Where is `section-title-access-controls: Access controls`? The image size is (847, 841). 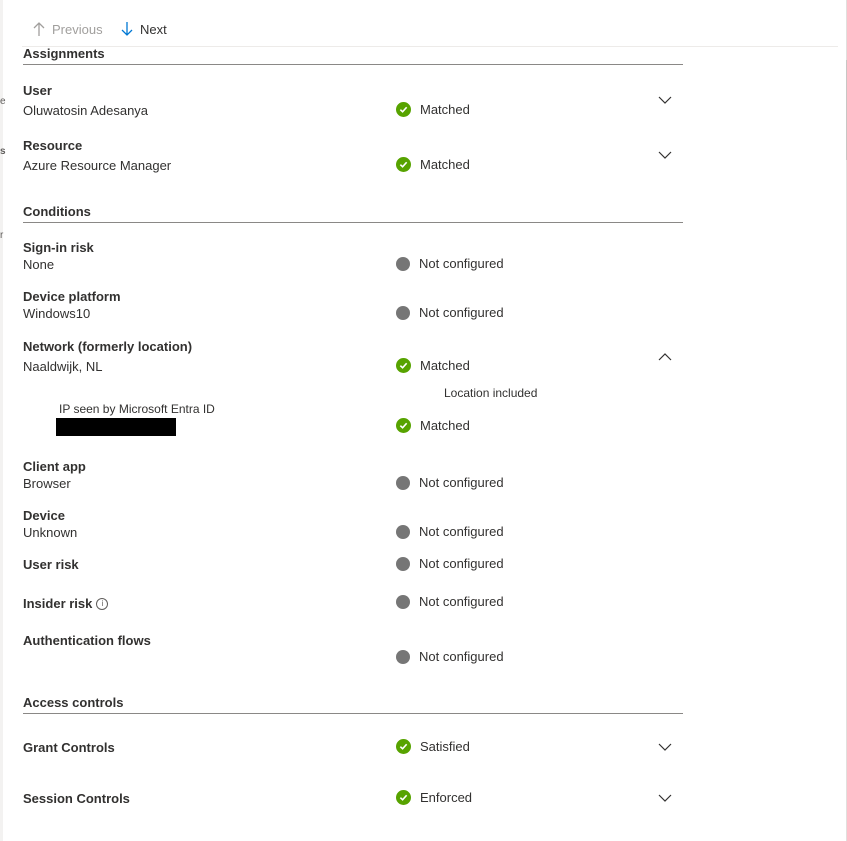
section-title-access-controls: Access controls is located at coordinates (73, 702).